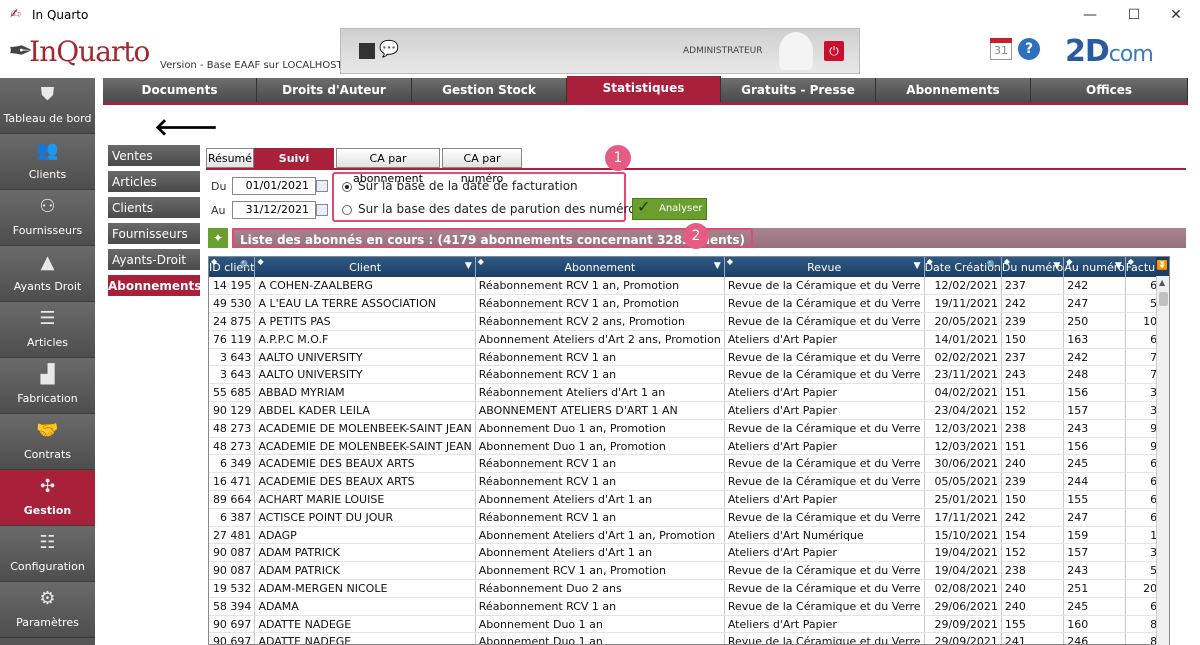 The height and width of the screenshot is (645, 1200). What do you see at coordinates (1029, 49) in the screenshot?
I see `help-icon: ?` at bounding box center [1029, 49].